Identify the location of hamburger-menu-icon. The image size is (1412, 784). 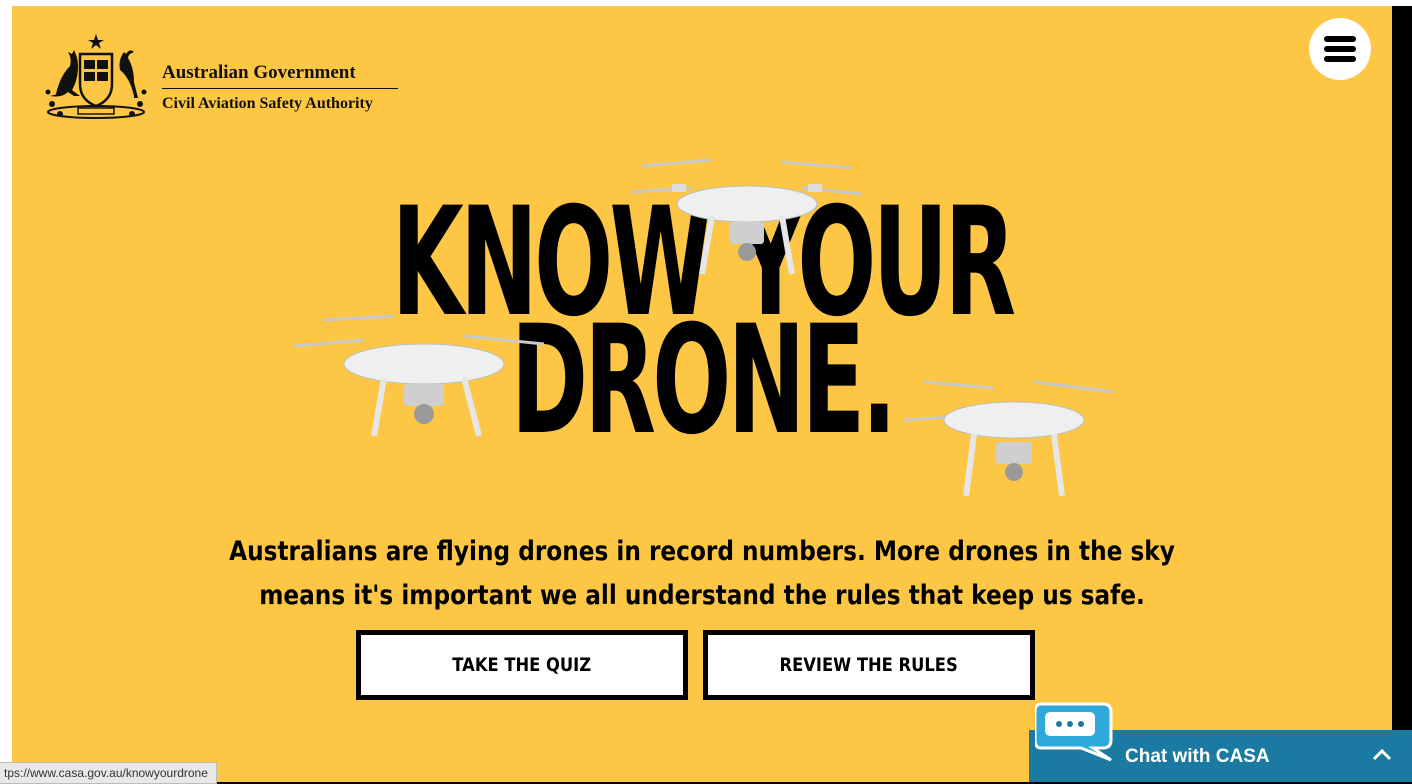
(1340, 49).